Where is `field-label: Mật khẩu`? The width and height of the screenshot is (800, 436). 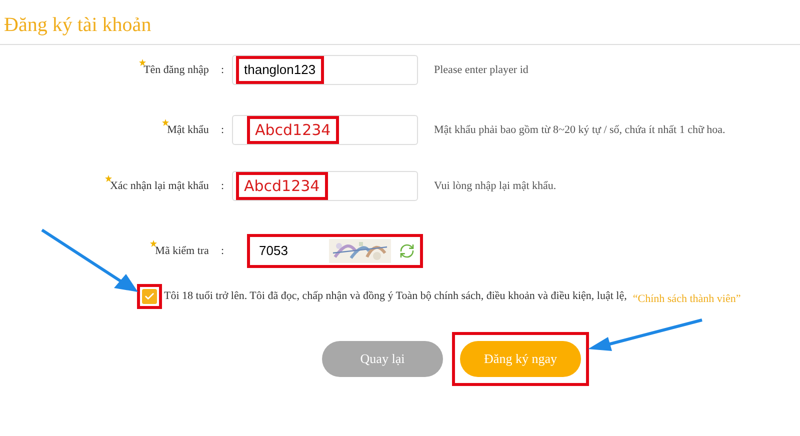
field-label: Mật khẩu is located at coordinates (188, 130).